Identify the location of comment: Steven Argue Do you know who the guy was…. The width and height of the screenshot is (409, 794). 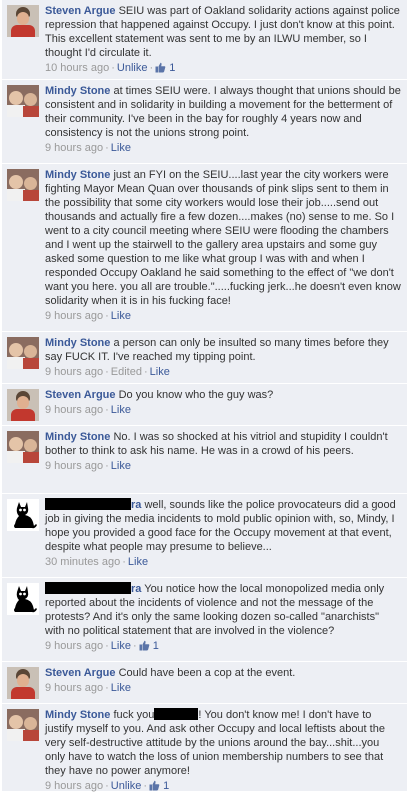
(204, 405).